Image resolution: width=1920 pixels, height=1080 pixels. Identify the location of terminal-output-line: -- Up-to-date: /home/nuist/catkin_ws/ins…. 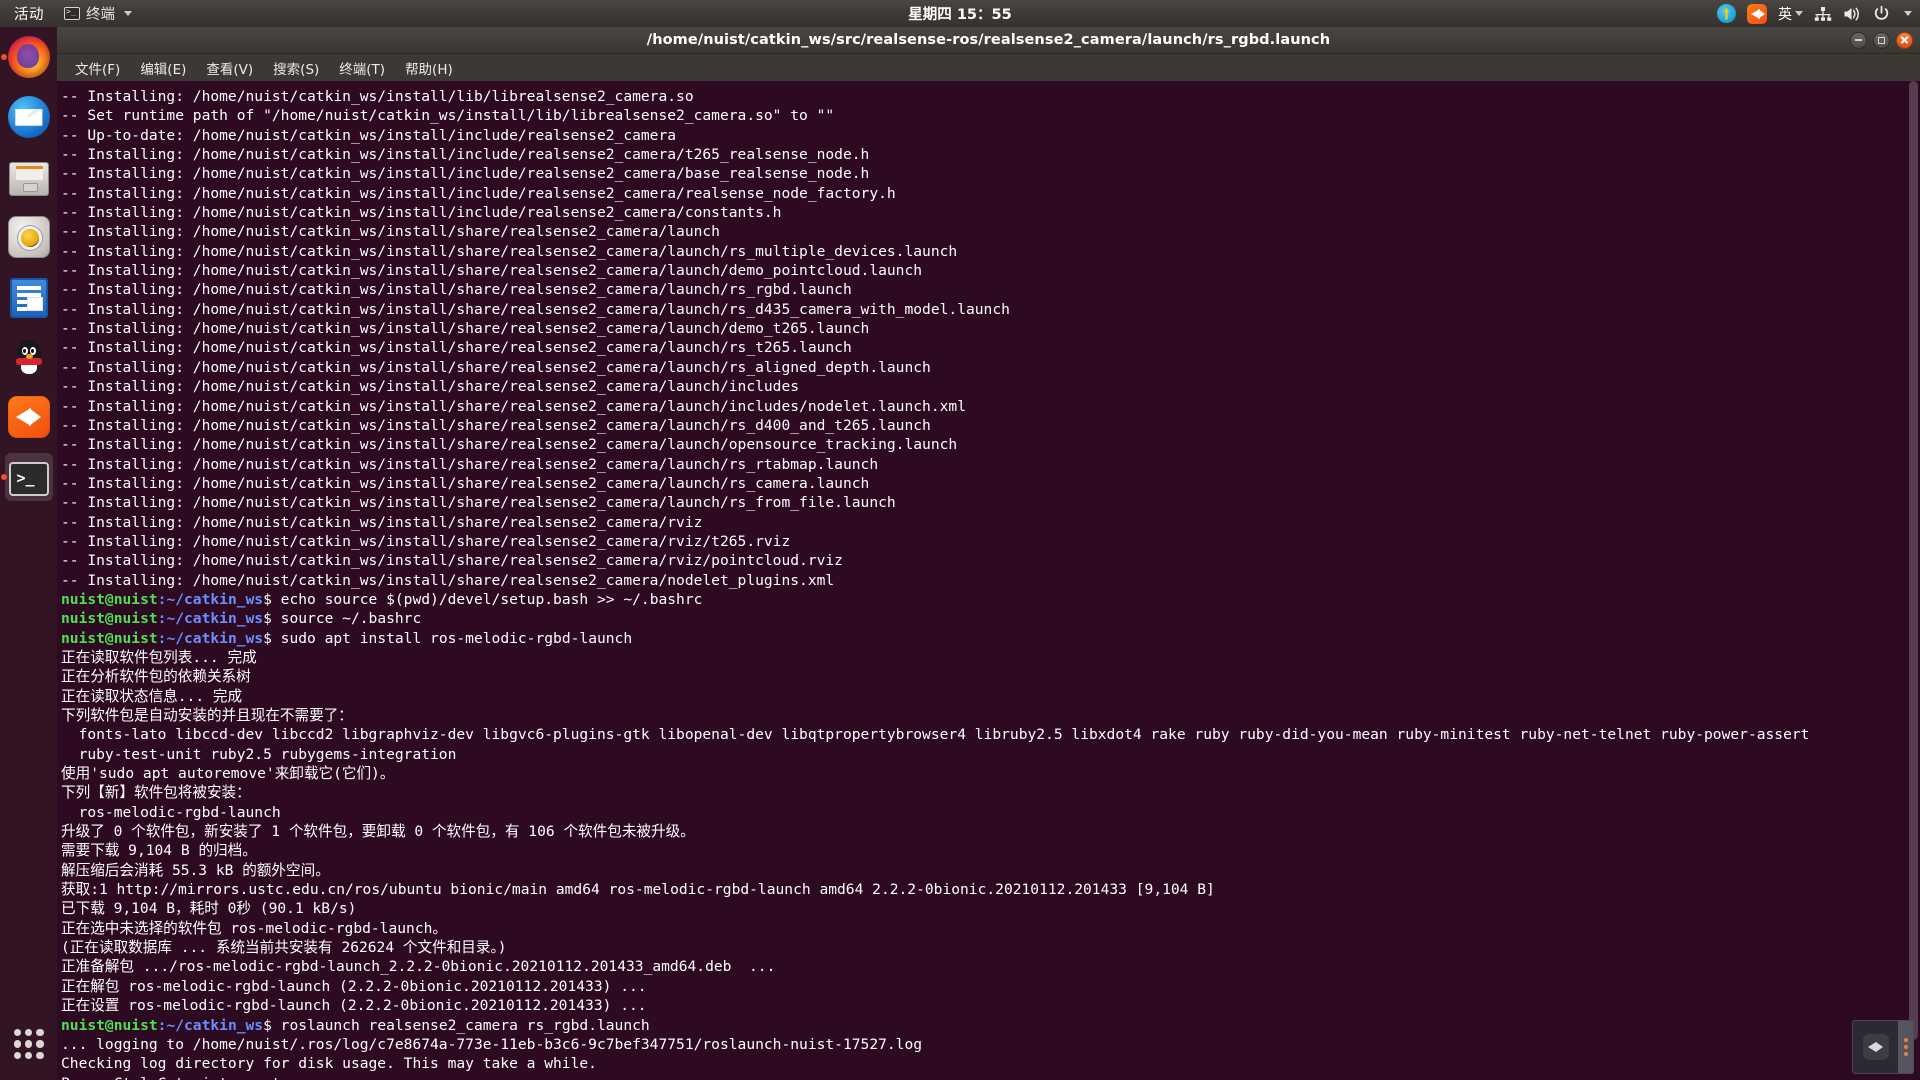
(369, 135).